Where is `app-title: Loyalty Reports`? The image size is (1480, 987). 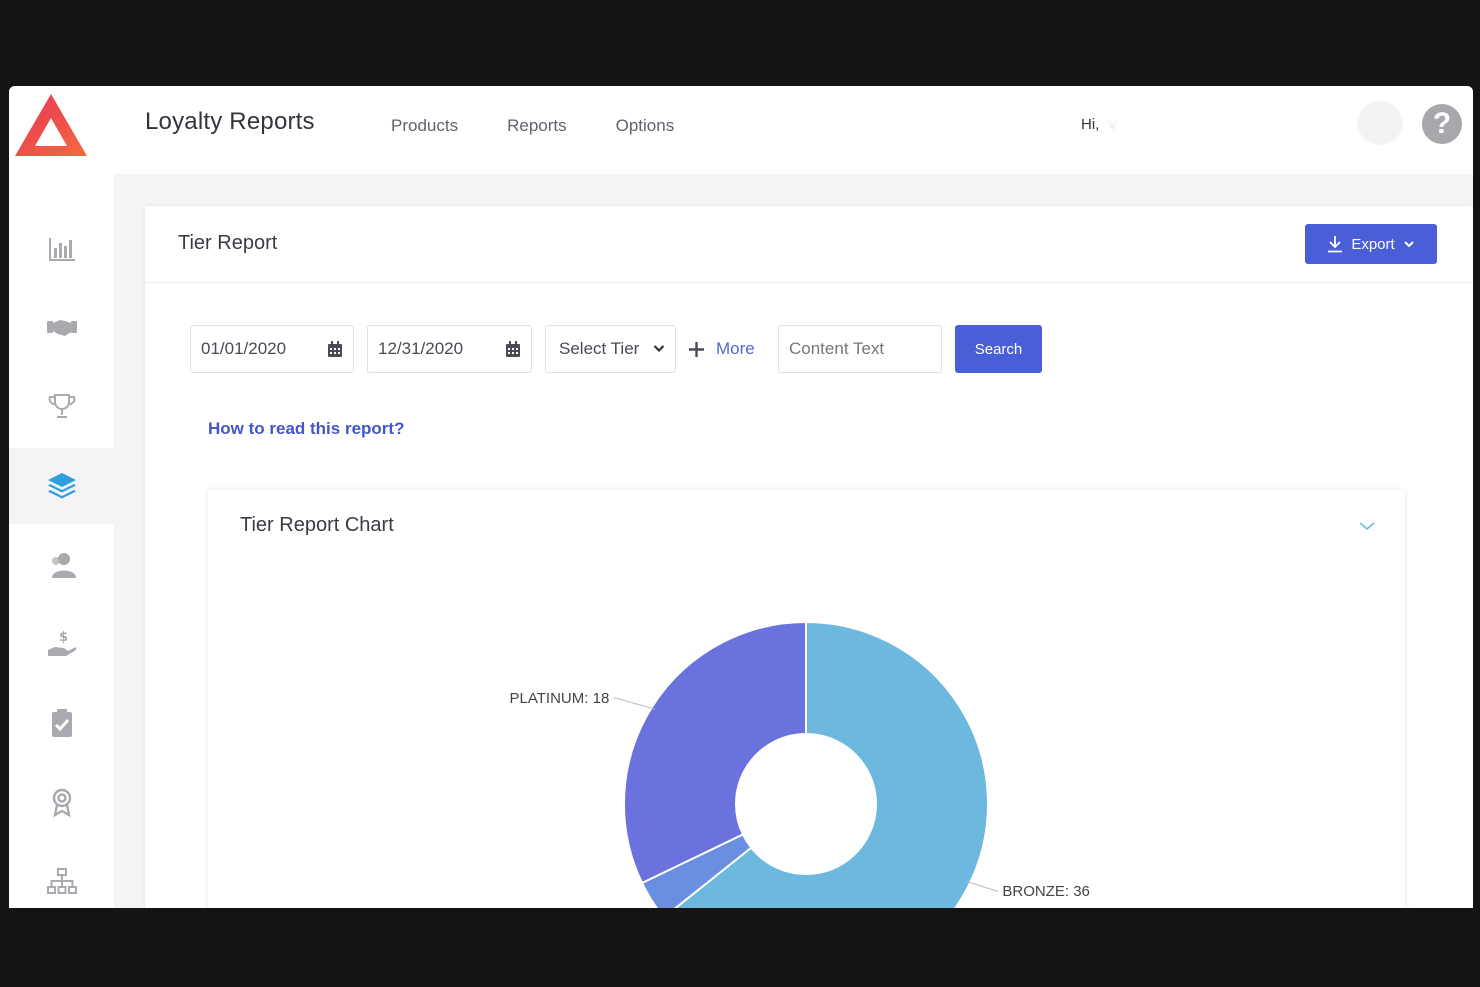
app-title: Loyalty Reports is located at coordinates (230, 121).